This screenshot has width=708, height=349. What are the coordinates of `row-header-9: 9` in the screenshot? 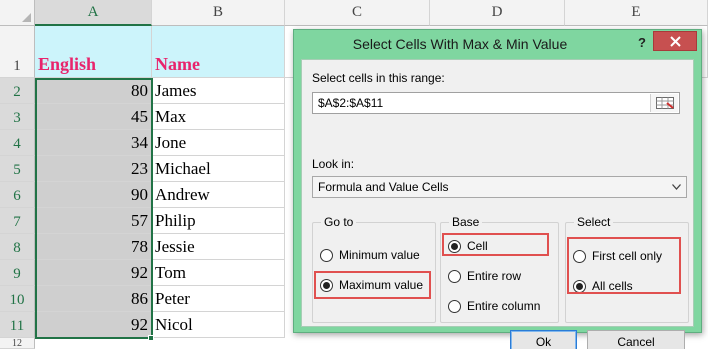 It's located at (17, 273).